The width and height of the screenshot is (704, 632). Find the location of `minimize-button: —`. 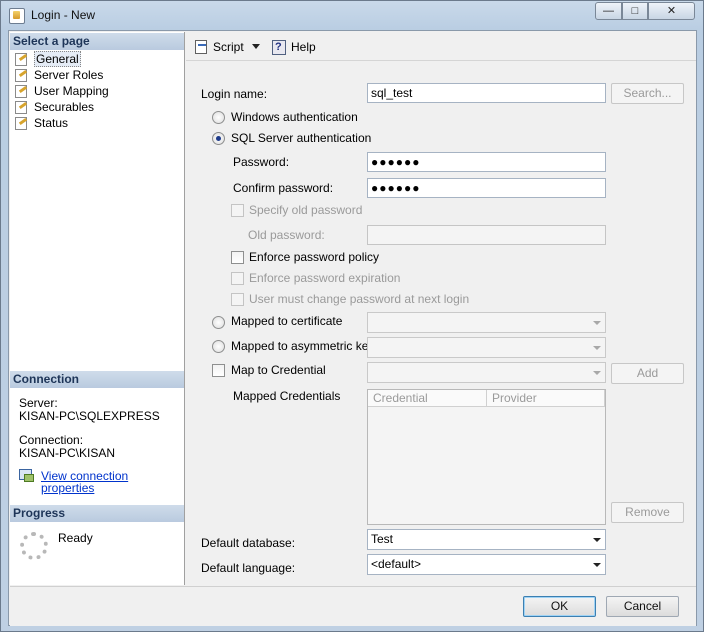

minimize-button: — is located at coordinates (608, 11).